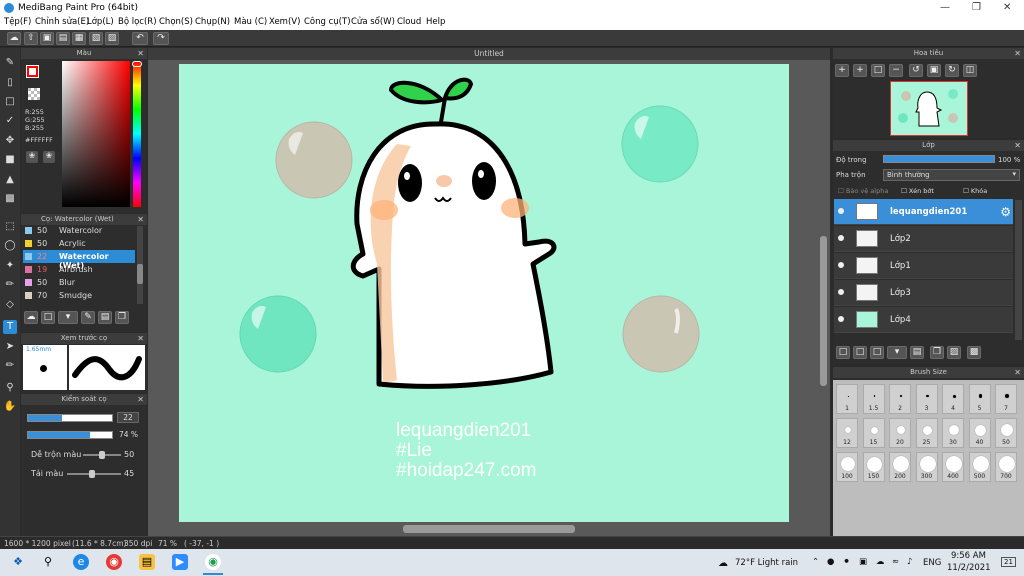  What do you see at coordinates (860, 352) in the screenshot?
I see `new-halftone-layer-icon: □` at bounding box center [860, 352].